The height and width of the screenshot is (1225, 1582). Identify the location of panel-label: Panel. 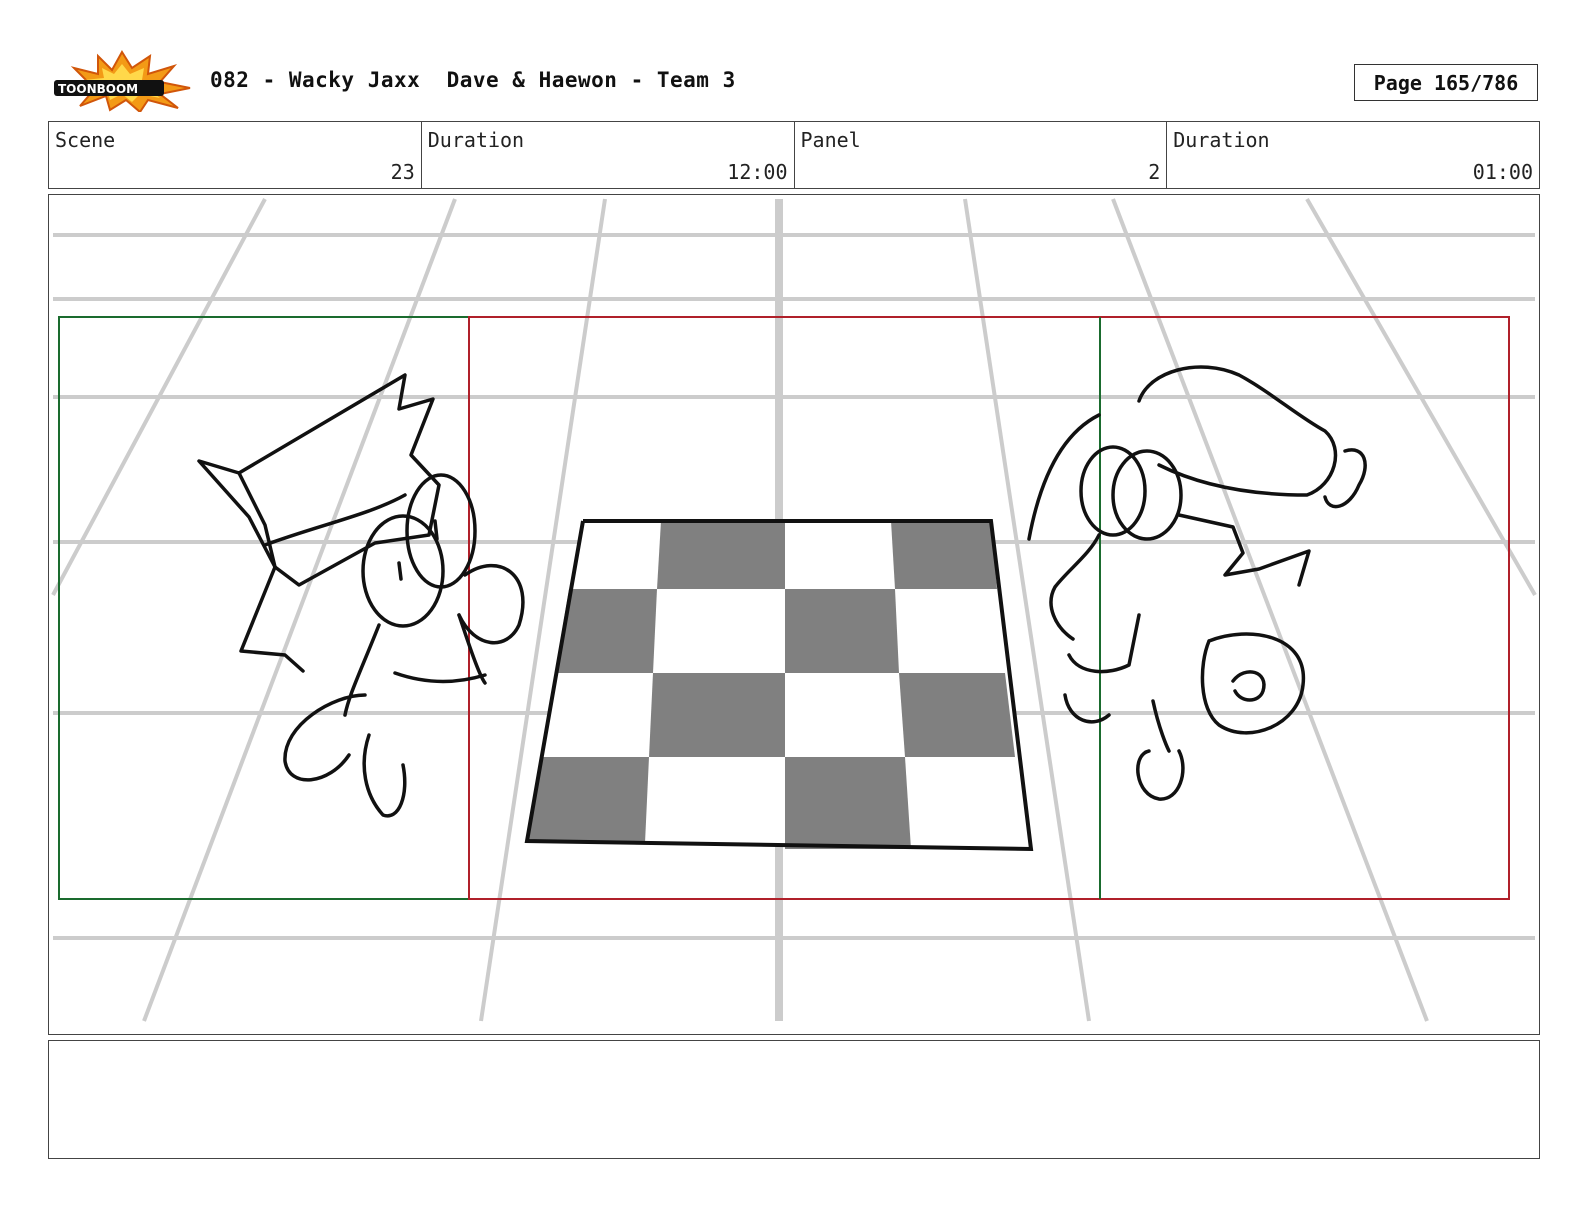
(830, 140).